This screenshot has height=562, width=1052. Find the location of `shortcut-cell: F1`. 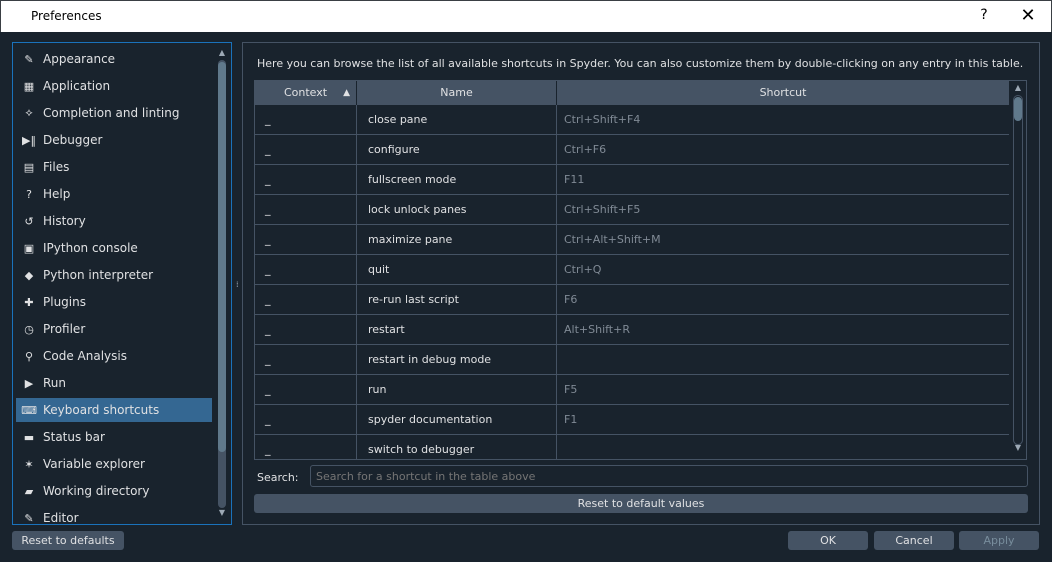

shortcut-cell: F1 is located at coordinates (783, 420).